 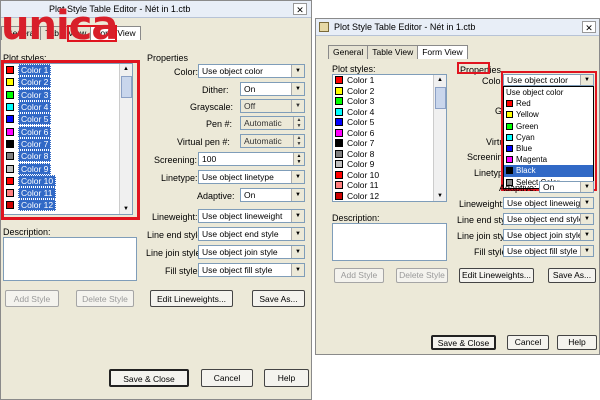 I want to click on color-option: Blue, so click(x=548, y=148).